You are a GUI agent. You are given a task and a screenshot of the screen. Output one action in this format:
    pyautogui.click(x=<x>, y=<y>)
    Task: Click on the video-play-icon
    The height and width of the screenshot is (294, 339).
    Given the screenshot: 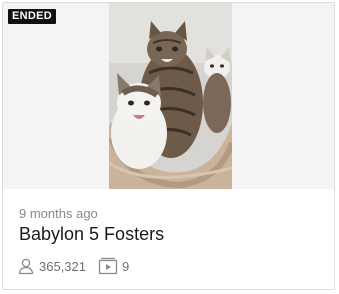 What is the action you would take?
    pyautogui.click(x=108, y=266)
    